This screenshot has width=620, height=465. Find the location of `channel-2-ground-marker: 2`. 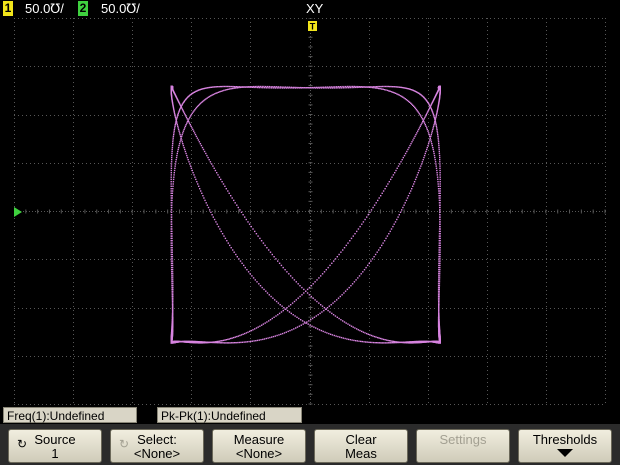

channel-2-ground-marker: 2 is located at coordinates (18, 213).